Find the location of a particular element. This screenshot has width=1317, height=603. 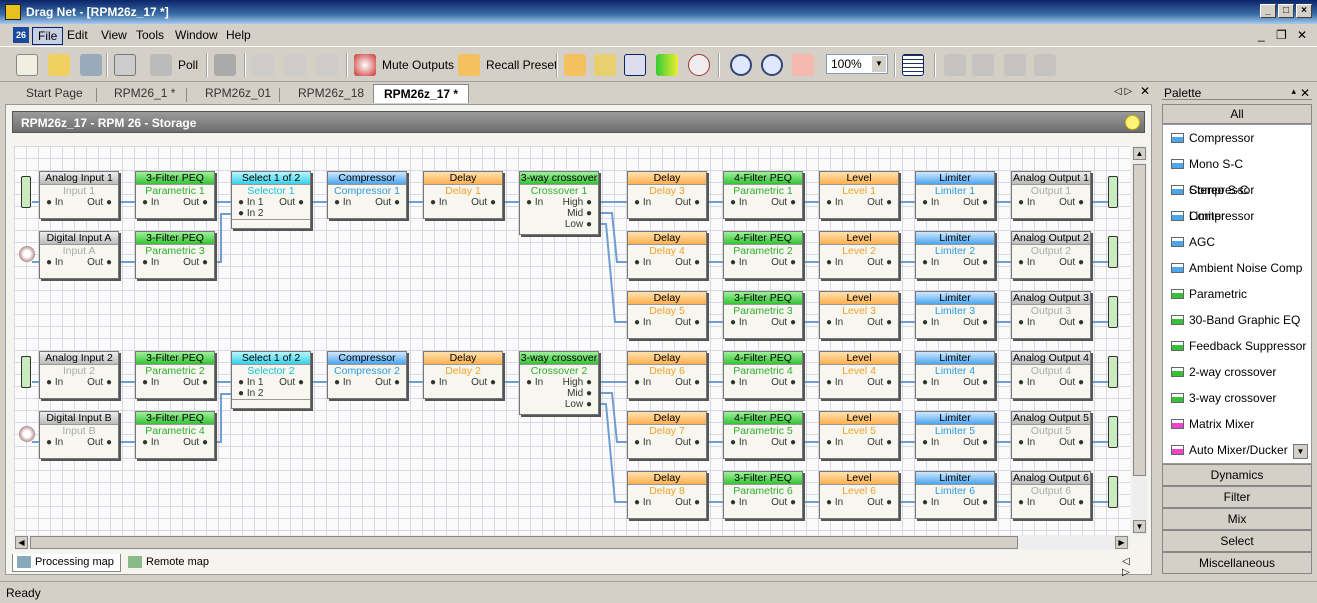

tab-rpm26z-17: RPM26z_17 * is located at coordinates (421, 93).